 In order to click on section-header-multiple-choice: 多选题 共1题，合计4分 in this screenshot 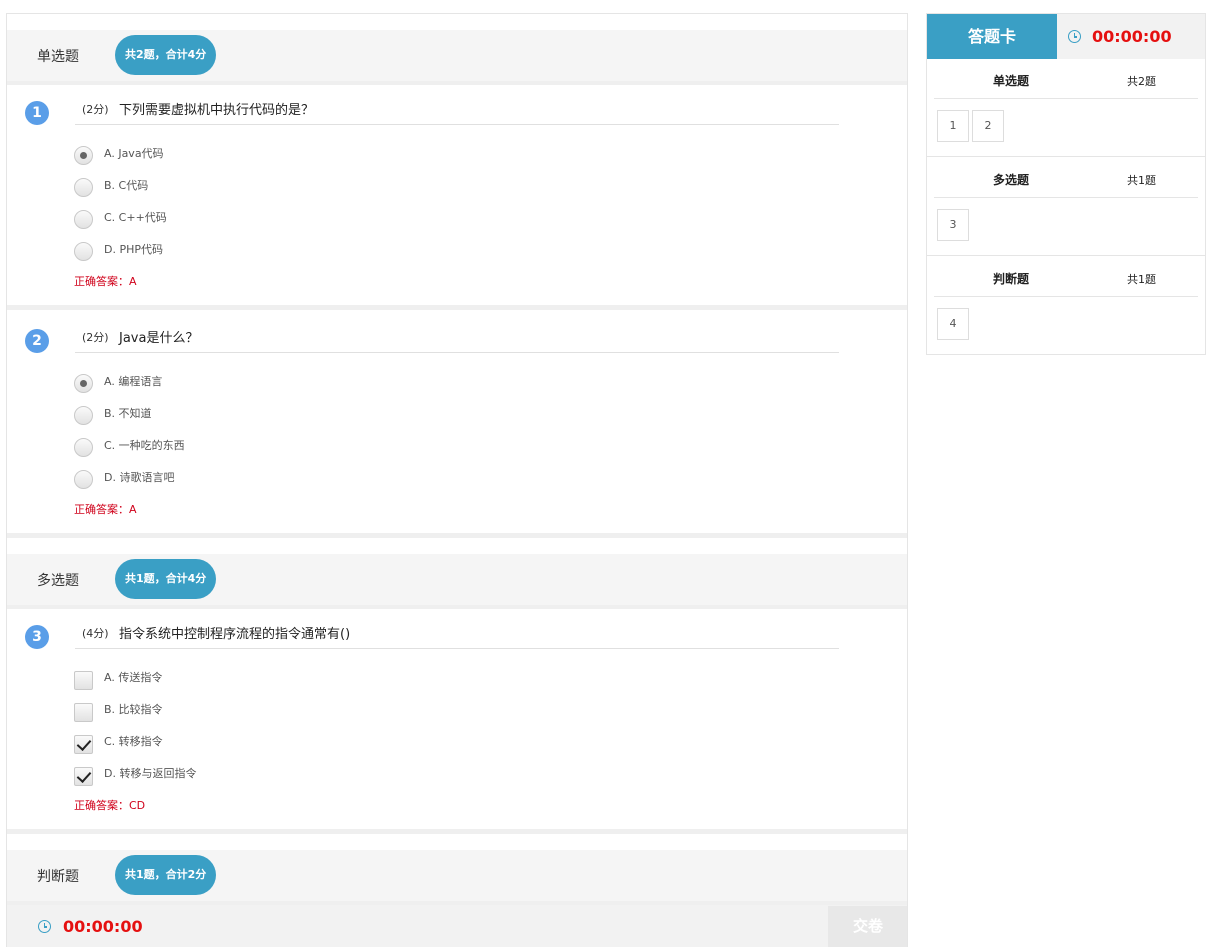, I will do `click(457, 579)`.